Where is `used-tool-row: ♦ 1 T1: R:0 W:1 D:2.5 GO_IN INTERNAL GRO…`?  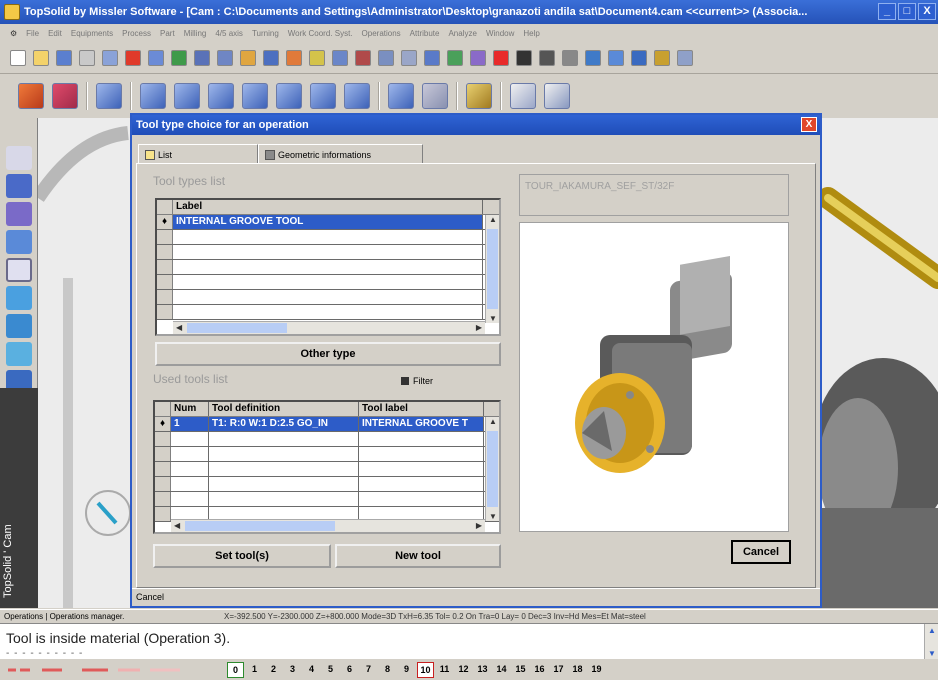
used-tool-row: ♦ 1 T1: R:0 W:1 D:2.5 GO_IN INTERNAL GRO… is located at coordinates (327, 424).